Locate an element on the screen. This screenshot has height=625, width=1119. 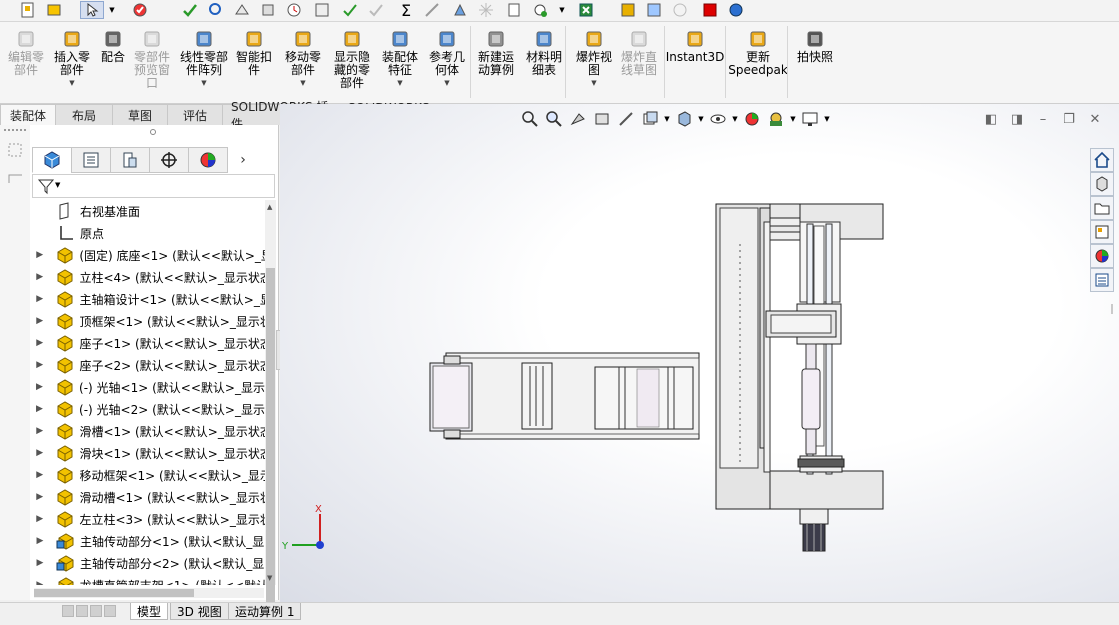
tab-0: 装配体 is located at coordinates (28, 114).